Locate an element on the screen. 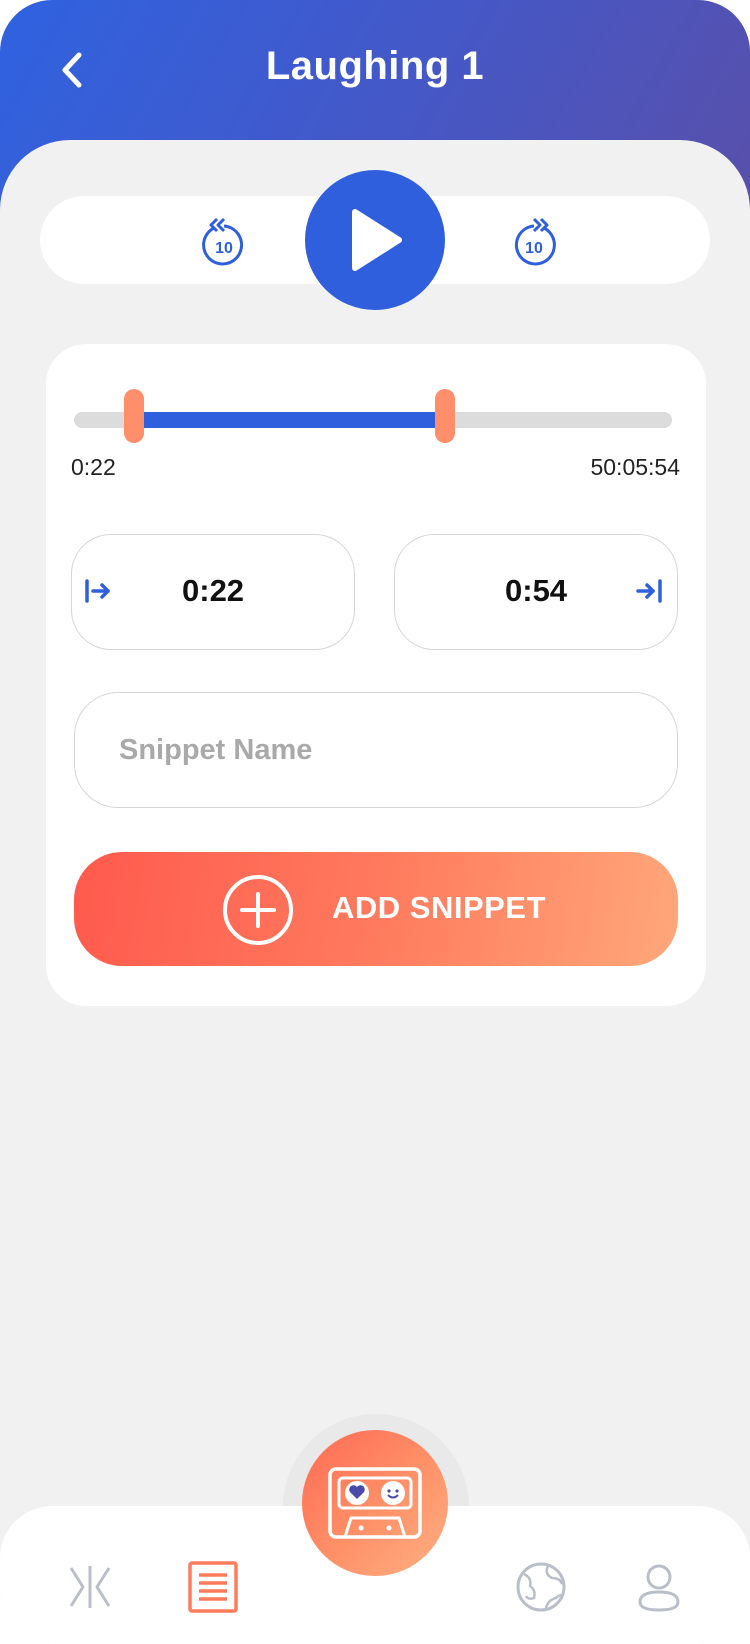 This screenshot has height=1644, width=750. rewind-seconds: 10 is located at coordinates (224, 248).